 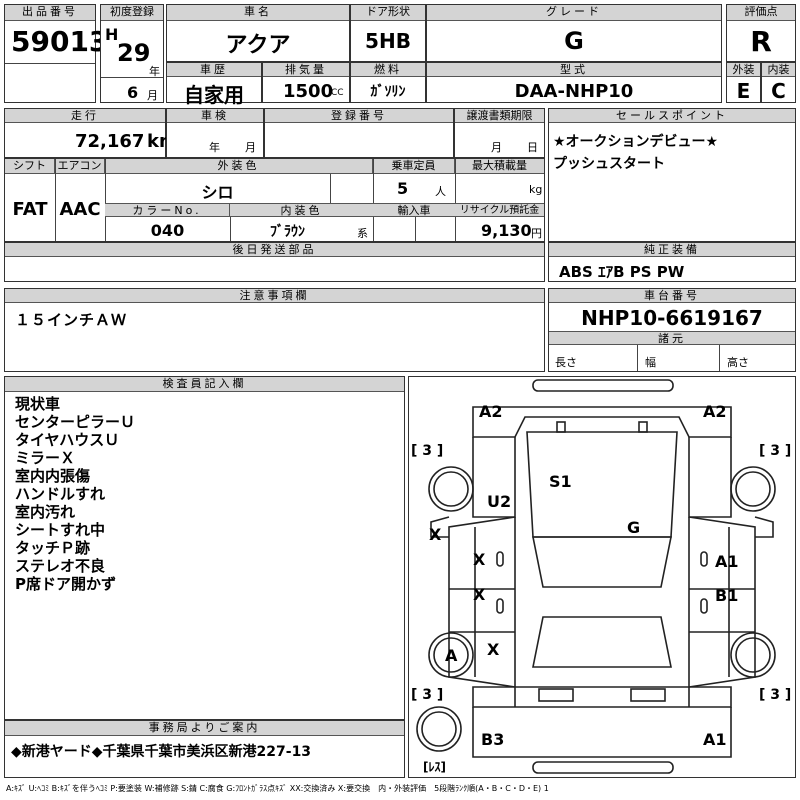 What do you see at coordinates (743, 91) in the screenshot?
I see `exterior-grade: E` at bounding box center [743, 91].